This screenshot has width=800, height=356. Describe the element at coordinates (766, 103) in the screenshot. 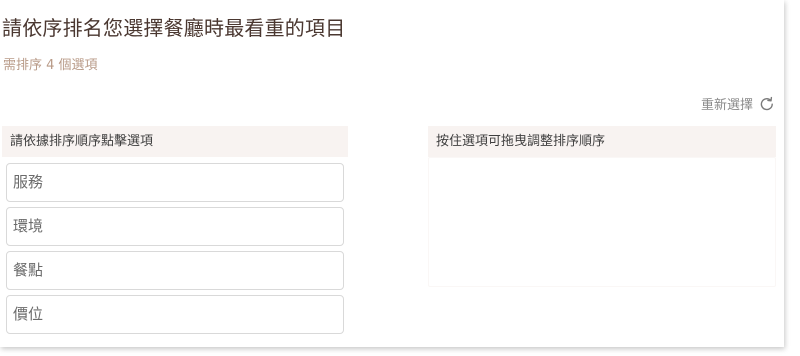

I see `refresh-icon` at that location.